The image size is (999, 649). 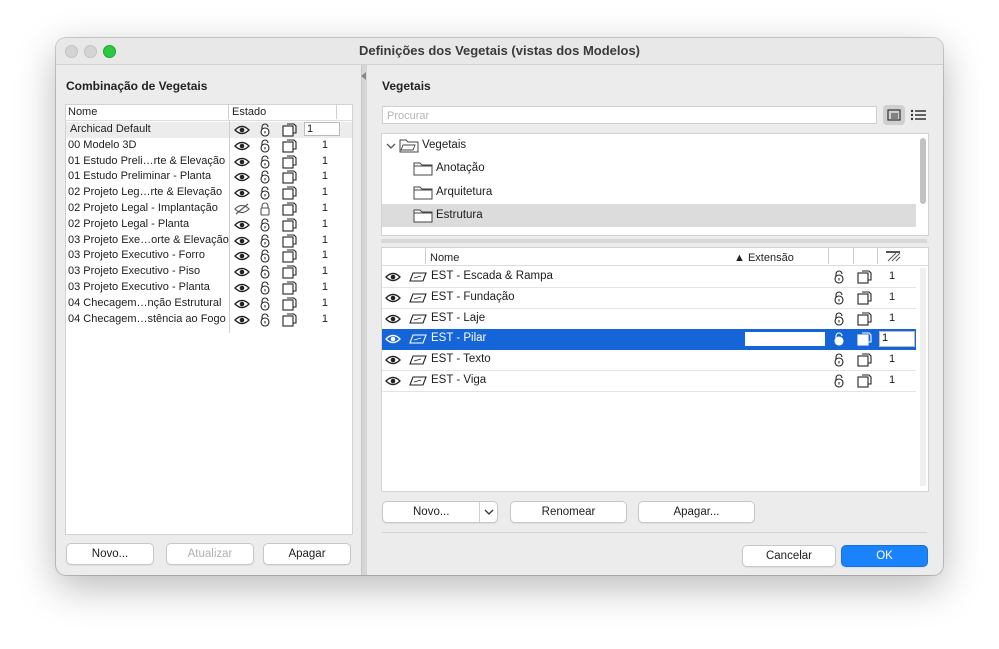 I want to click on layer-combination-row: 02 Projeto Legal - Implantação 1, so click(x=209, y=209).